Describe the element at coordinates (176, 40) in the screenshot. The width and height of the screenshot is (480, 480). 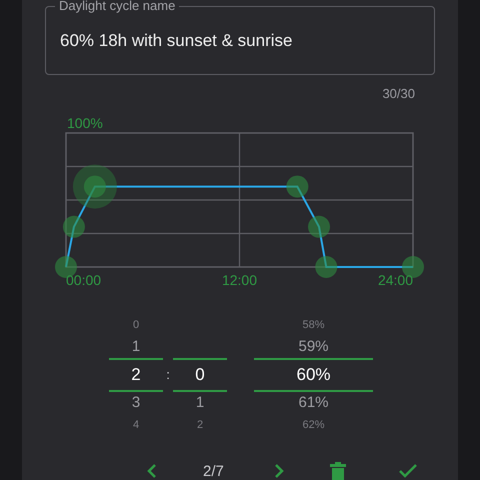
I see `field-value: 60% 18h with sunset & sunrise` at that location.